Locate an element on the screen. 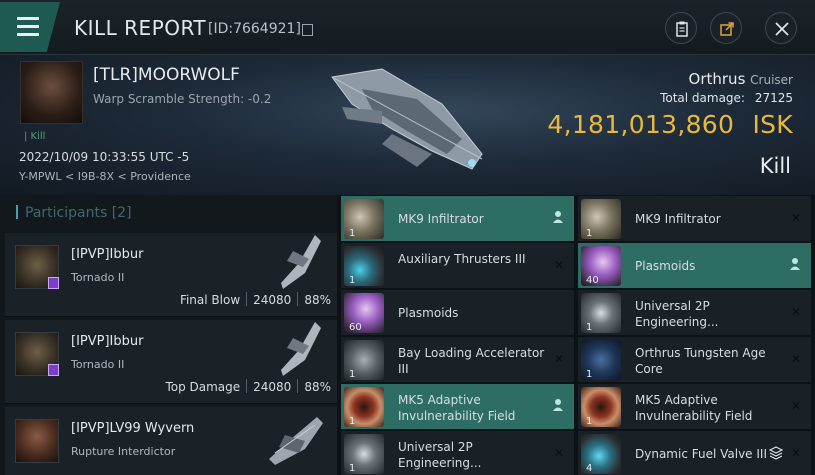 Image resolution: width=815 pixels, height=475 pixels. loss-item-row: 1 Auxiliary Thrusters III ✕ is located at coordinates (457, 266).